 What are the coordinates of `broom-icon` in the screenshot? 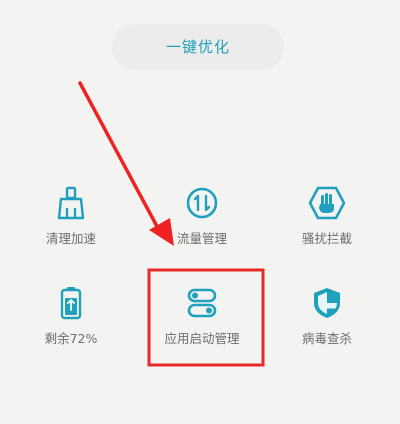 It's located at (71, 203).